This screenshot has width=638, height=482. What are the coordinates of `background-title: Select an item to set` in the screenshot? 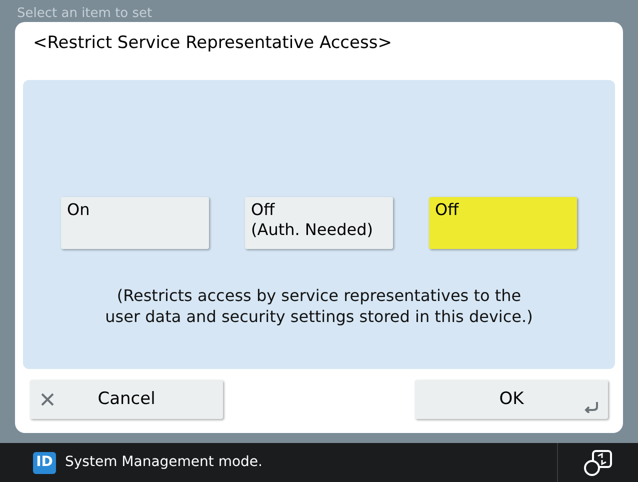 It's located at (84, 14).